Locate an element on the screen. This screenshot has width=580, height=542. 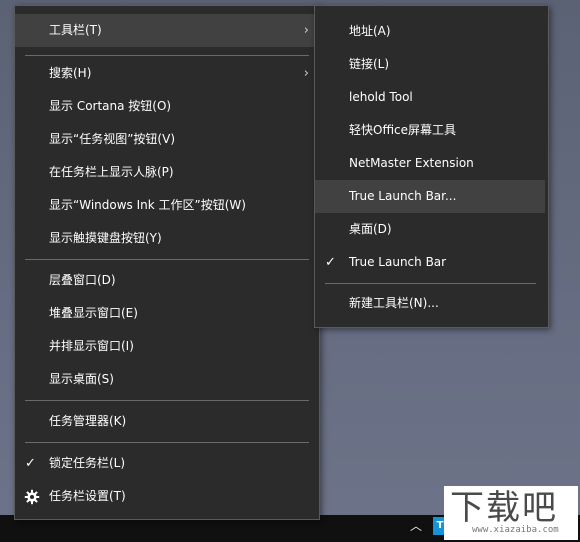
submenu-item-true-launch-bar: ✓ True Launch Bar is located at coordinates (431, 262).